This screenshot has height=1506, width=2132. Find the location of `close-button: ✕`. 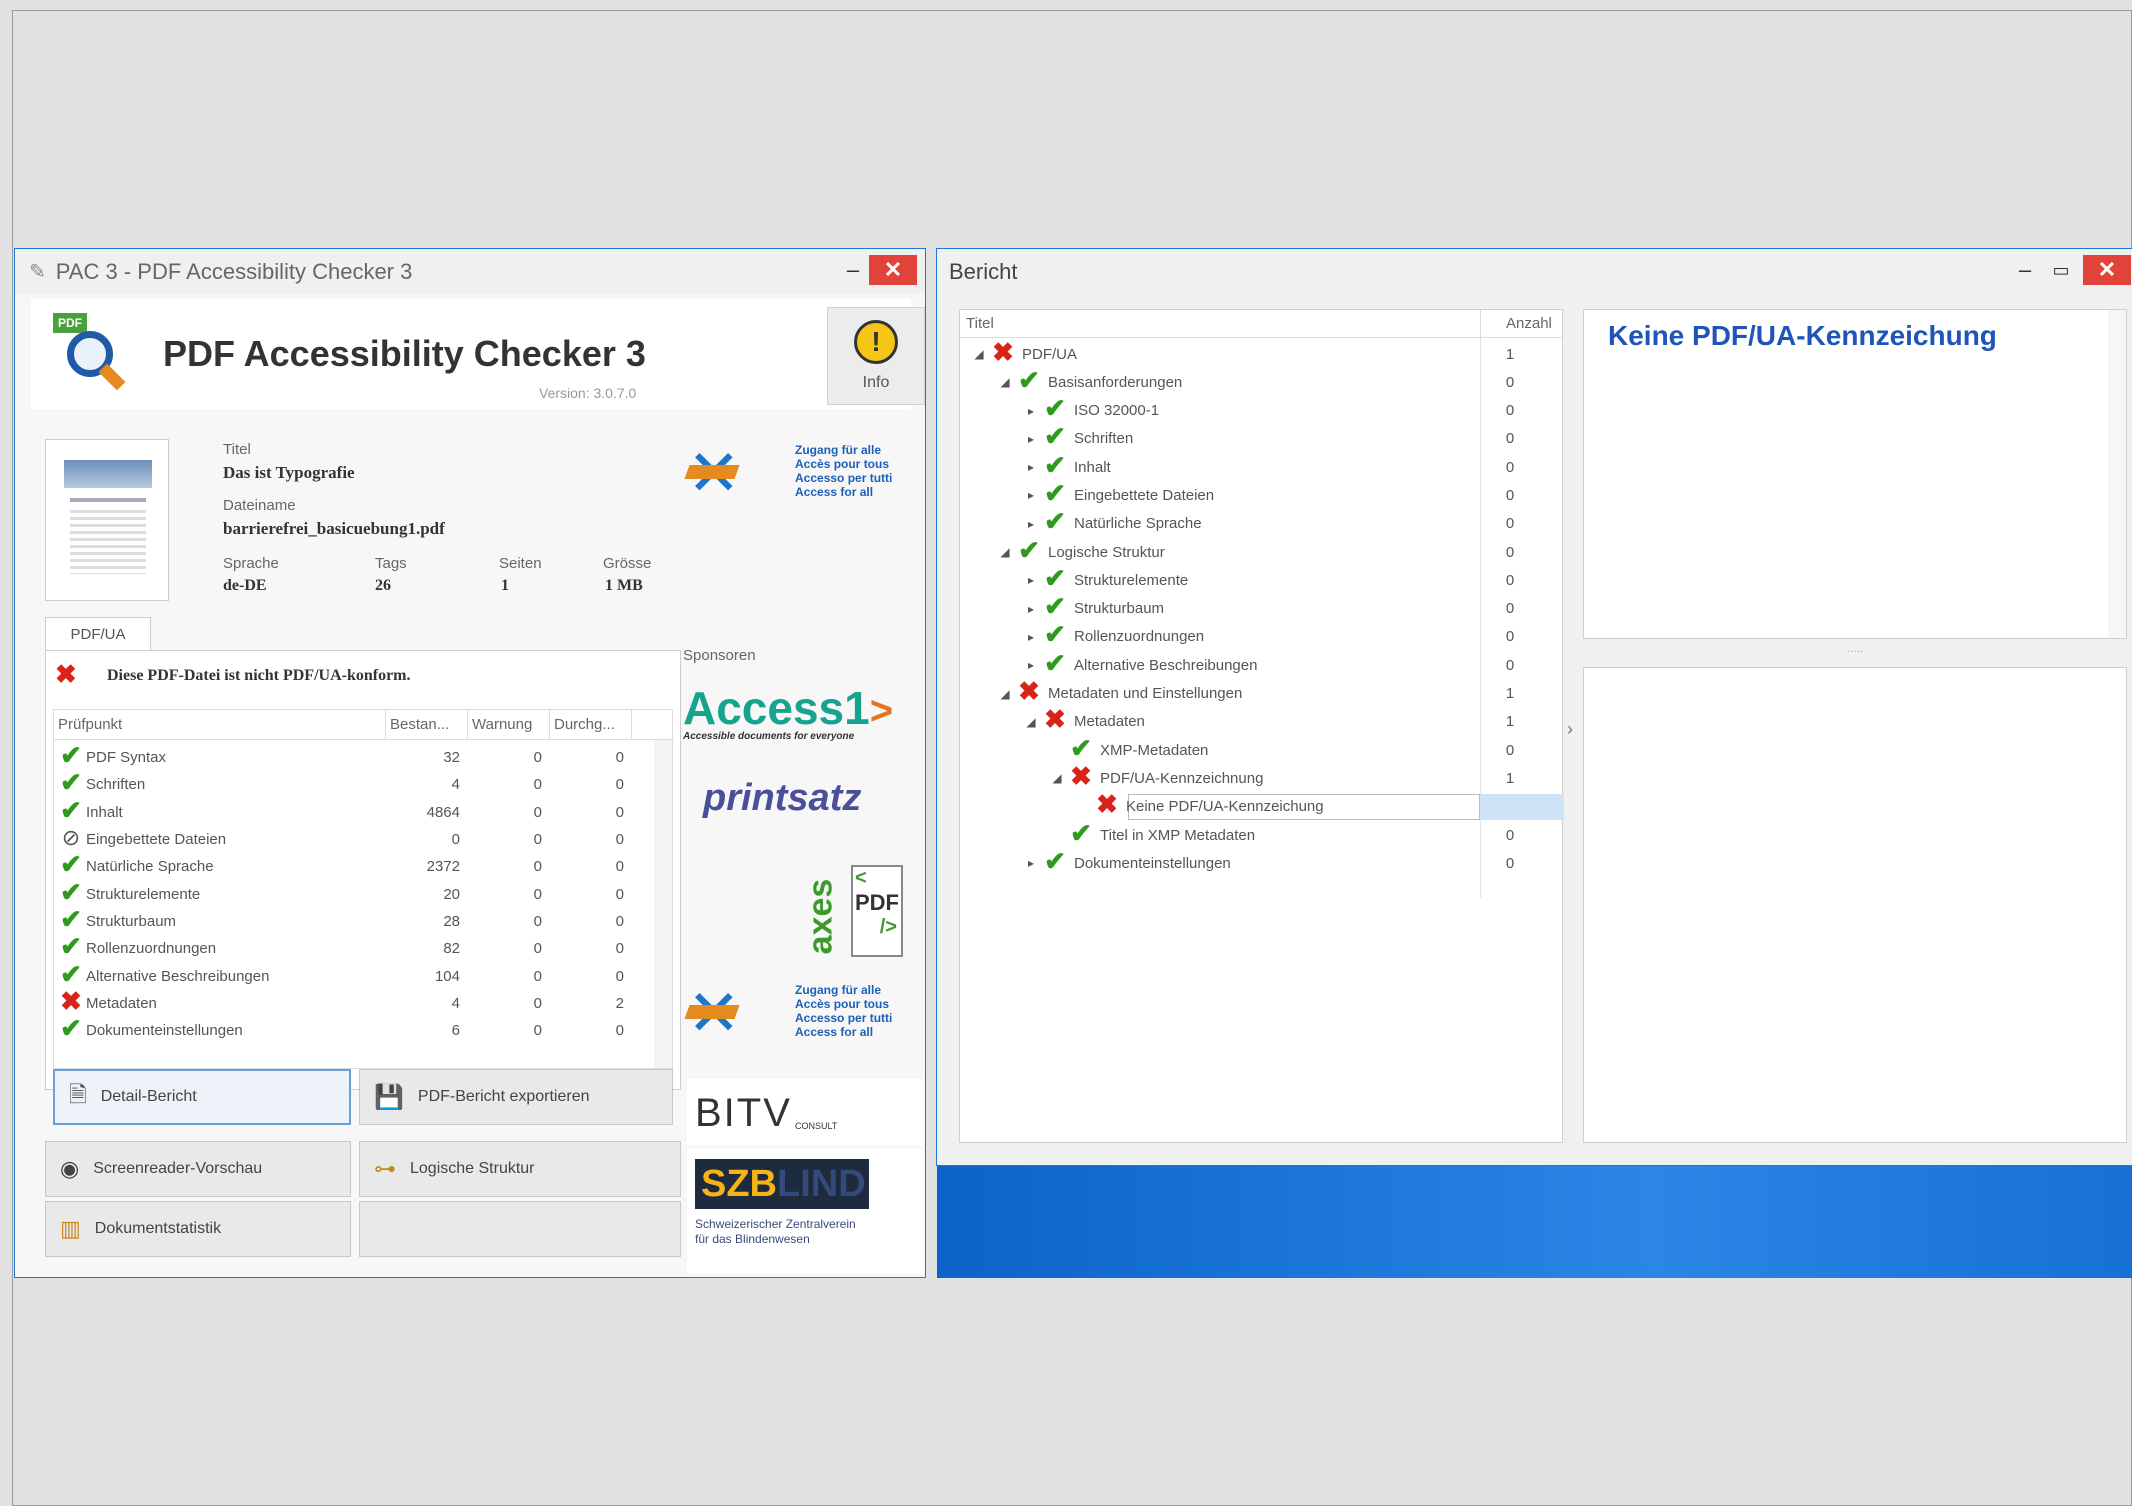

close-button: ✕ is located at coordinates (893, 270).